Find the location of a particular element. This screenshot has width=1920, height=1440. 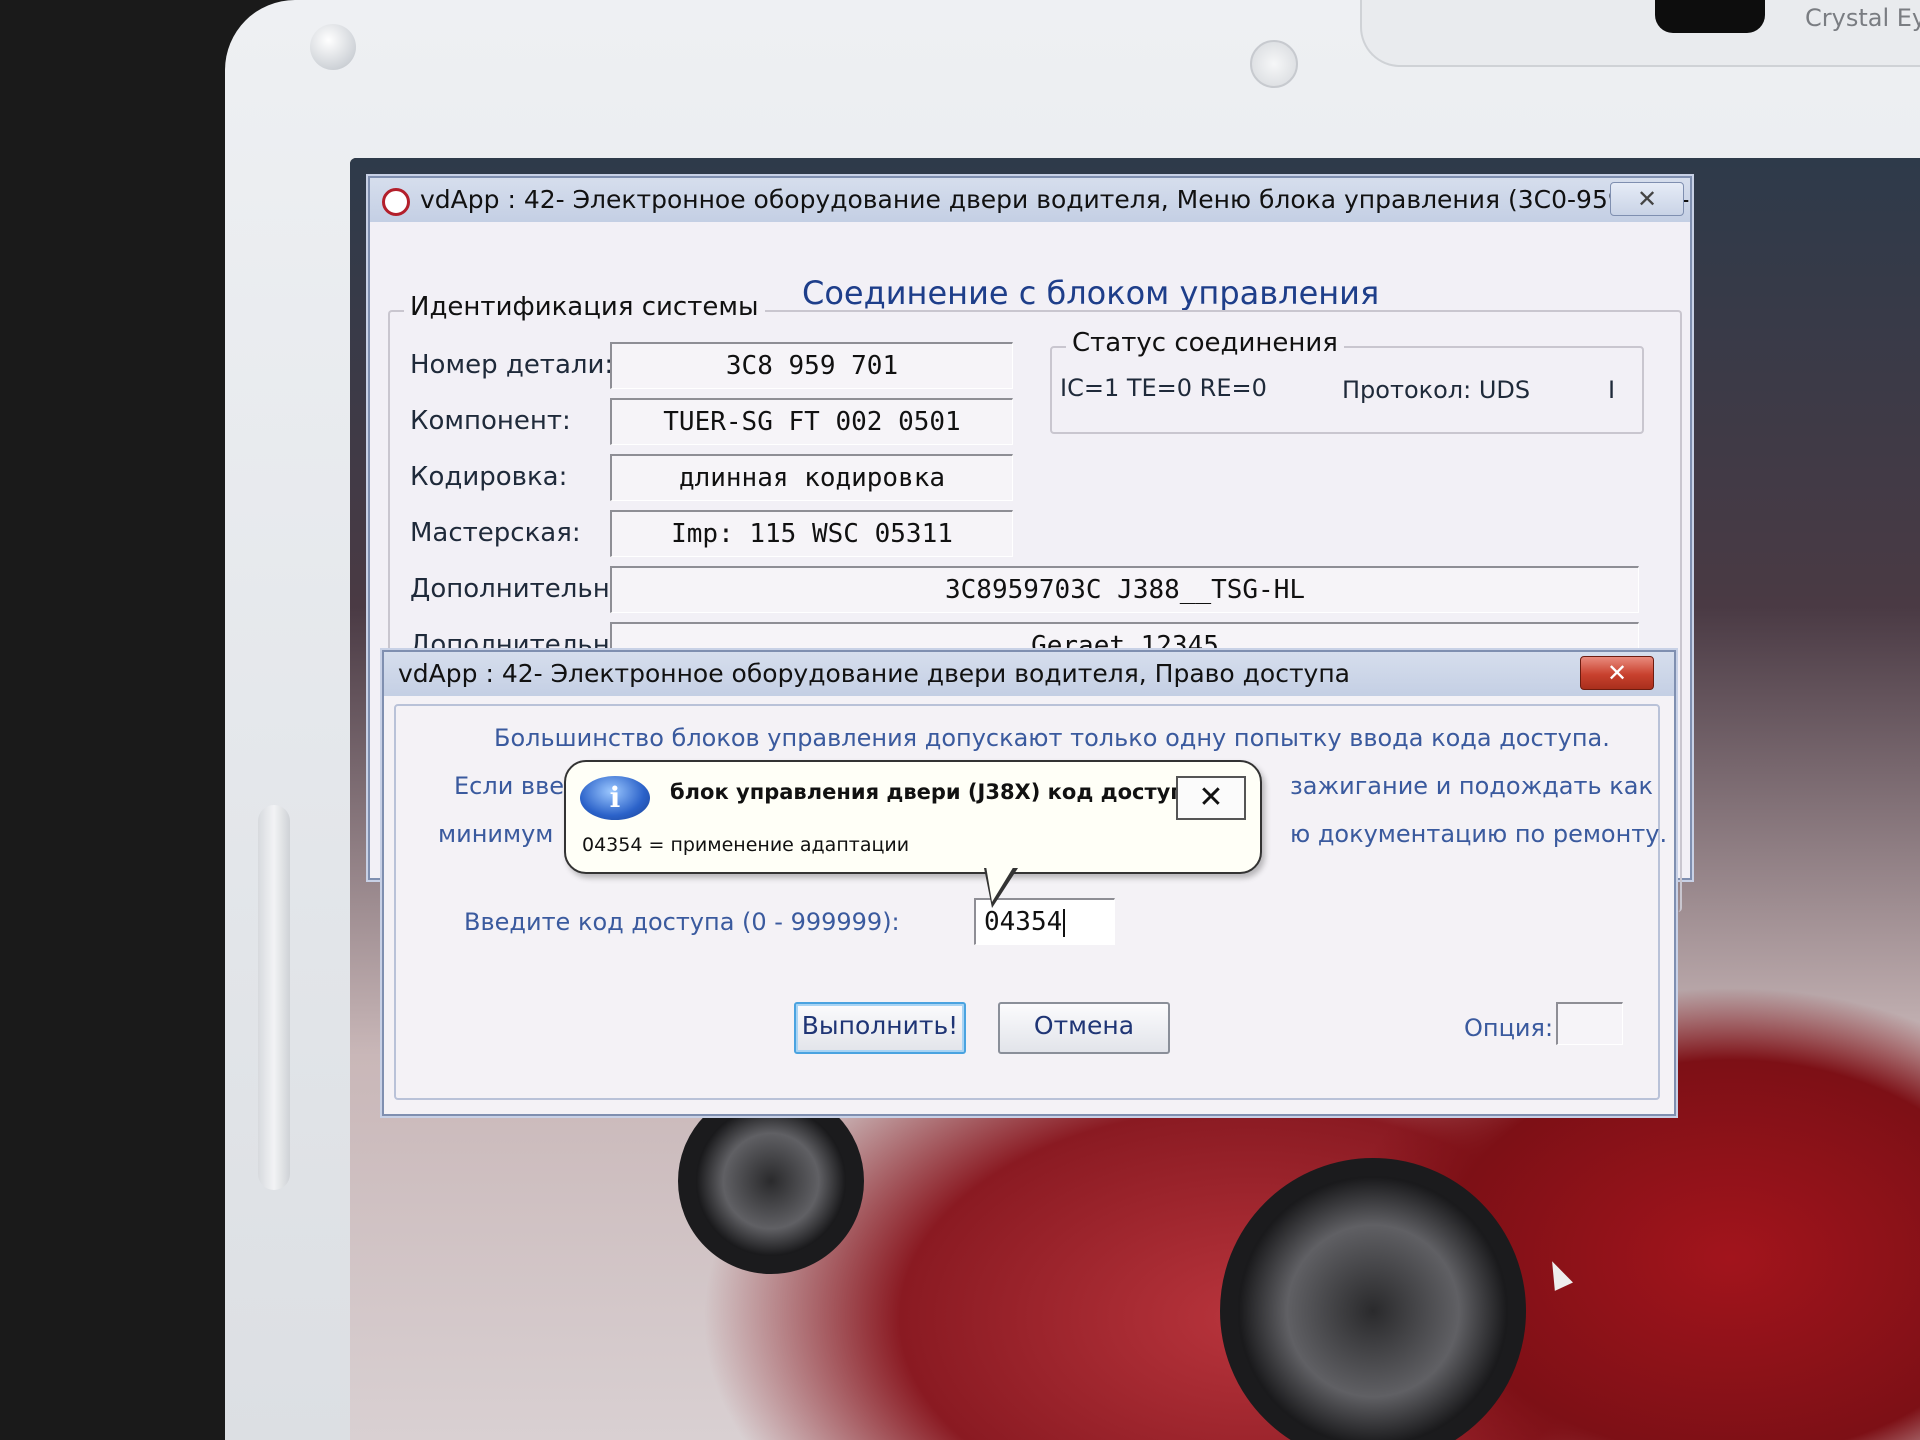

coding-label: Кодировка: is located at coordinates (489, 477).